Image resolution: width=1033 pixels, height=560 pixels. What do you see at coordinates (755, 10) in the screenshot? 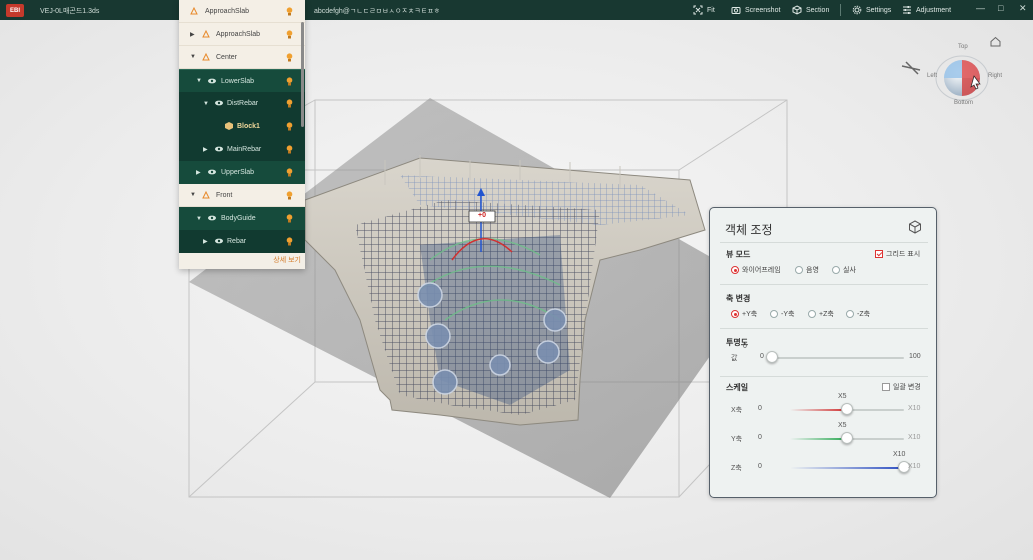
I see `screenshot-button: Screenshot` at bounding box center [755, 10].